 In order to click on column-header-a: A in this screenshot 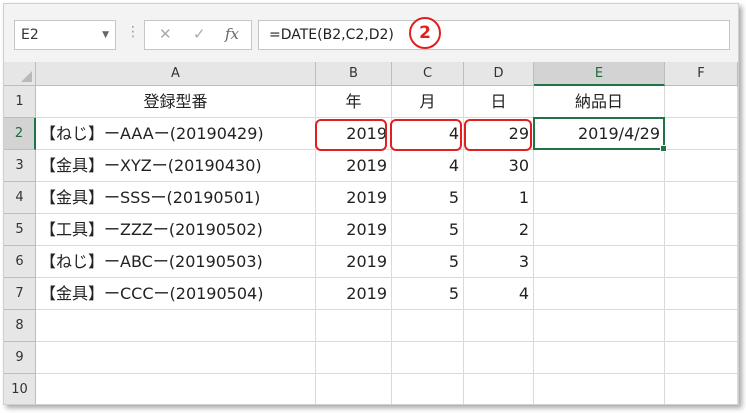, I will do `click(176, 74)`.